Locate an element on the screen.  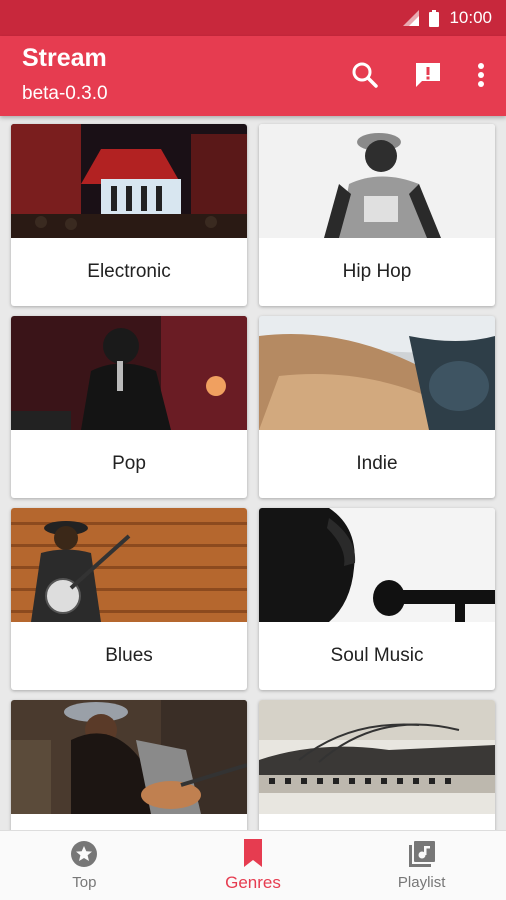
status-bar: 10:00 is located at coordinates (253, 18).